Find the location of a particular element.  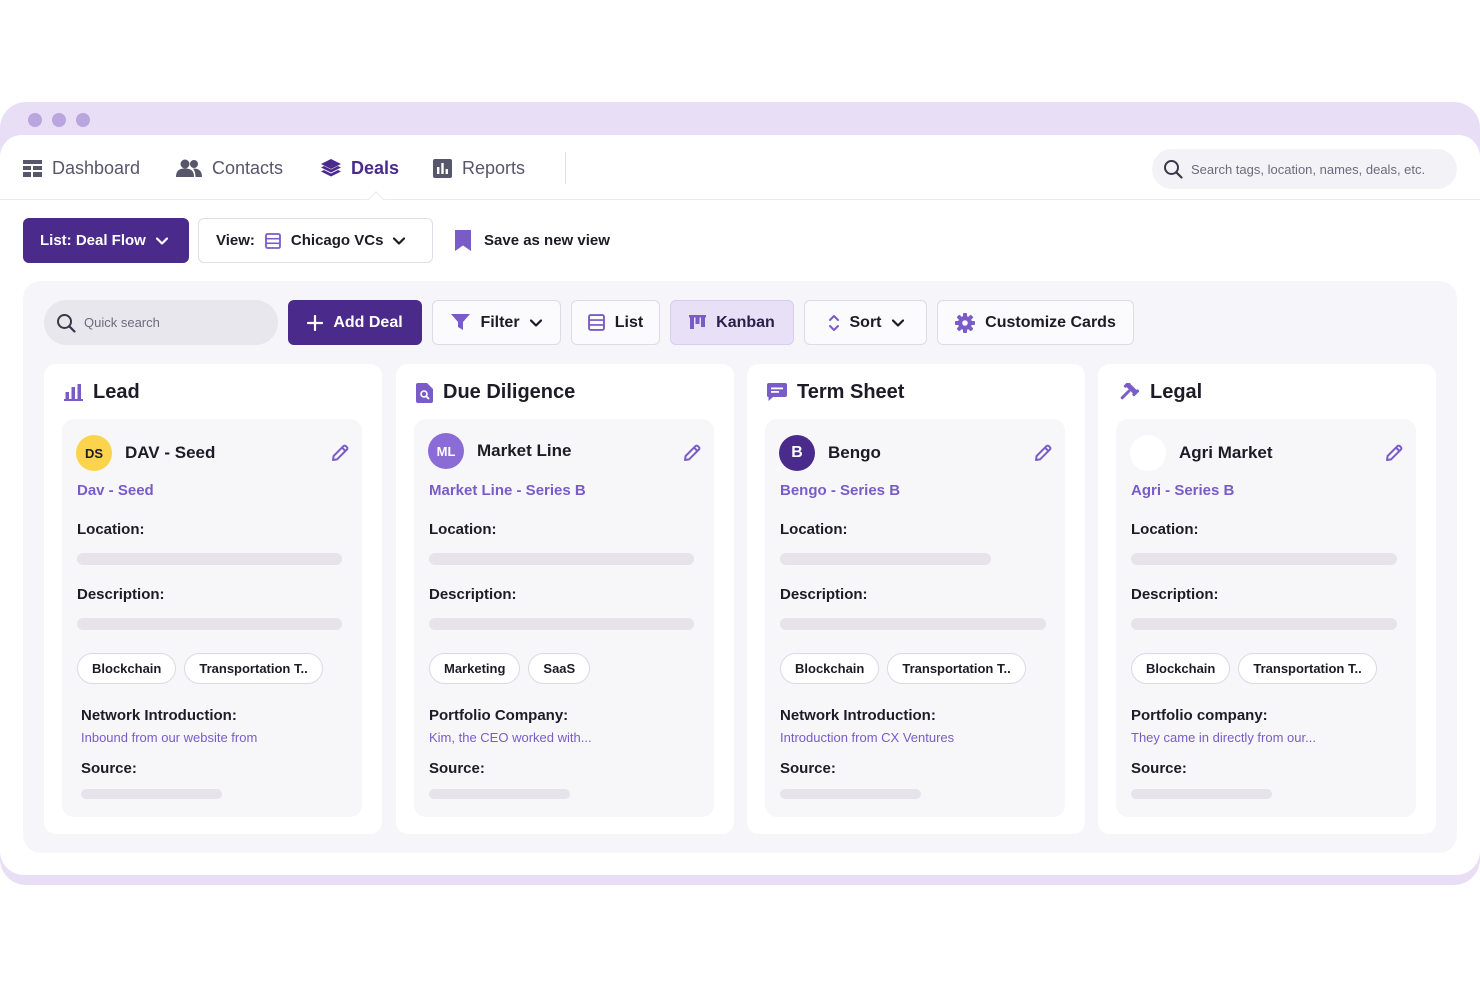

column-header: Due Diligence is located at coordinates (495, 392).